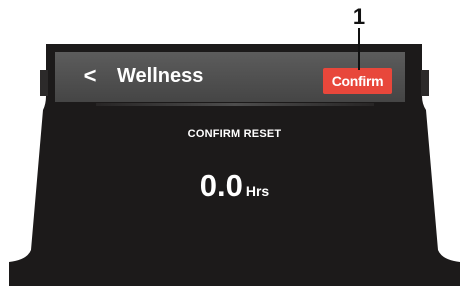 The image size is (469, 286). Describe the element at coordinates (357, 81) in the screenshot. I see `confirm-button: Confirm` at that location.